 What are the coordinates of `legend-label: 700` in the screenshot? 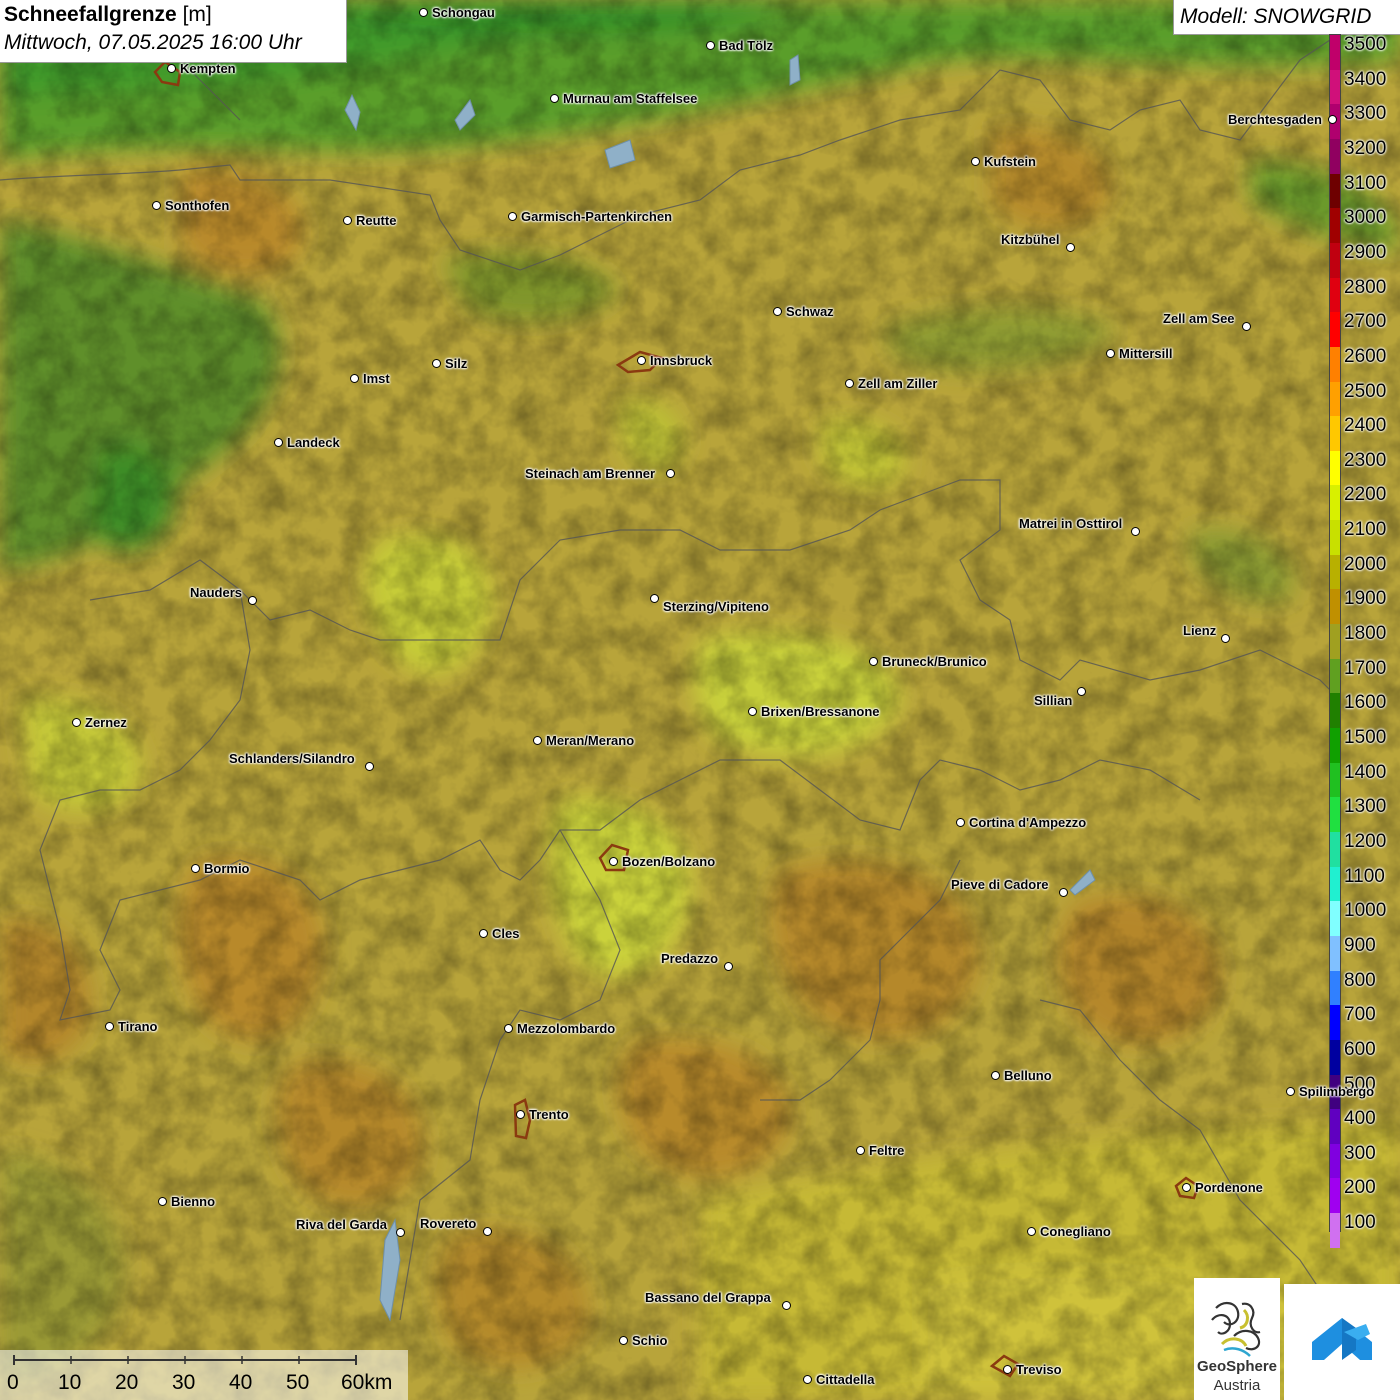 It's located at (1360, 1015).